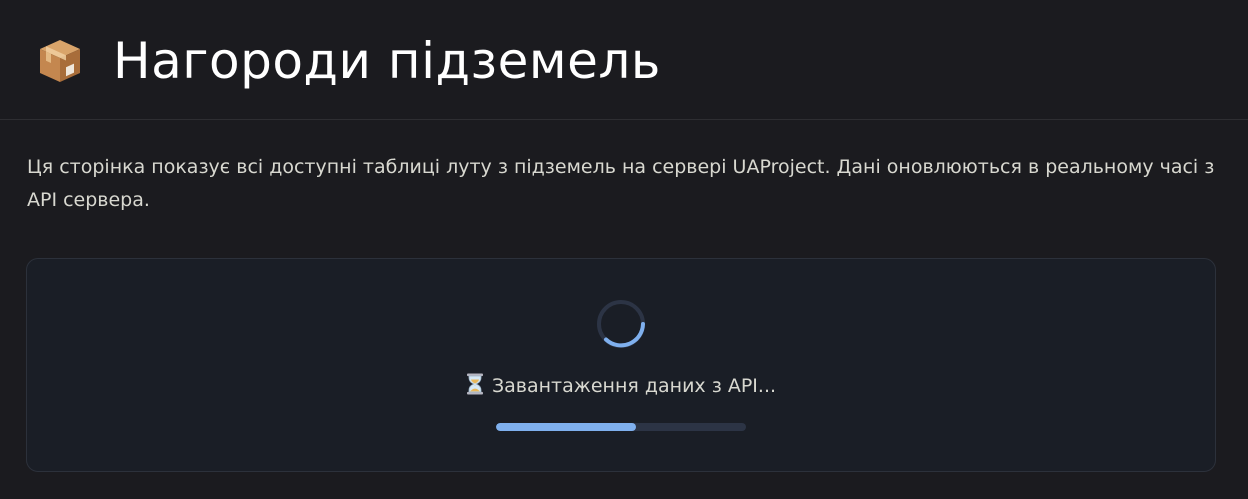 The image size is (1248, 499). What do you see at coordinates (566, 427) in the screenshot?
I see `loading-progress-fill` at bounding box center [566, 427].